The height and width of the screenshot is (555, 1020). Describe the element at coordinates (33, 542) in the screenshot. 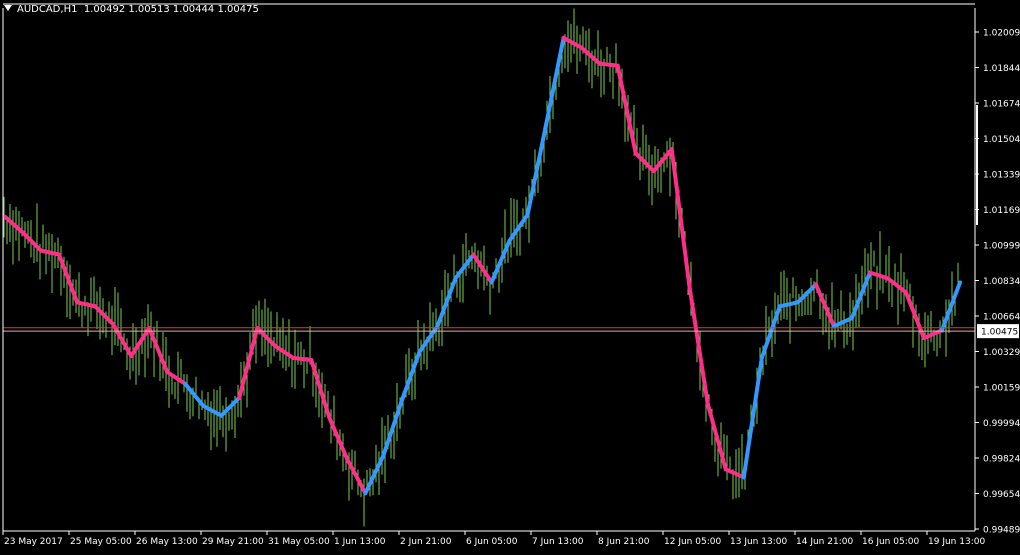

I see `x-tick-label: 23 May 2017` at that location.